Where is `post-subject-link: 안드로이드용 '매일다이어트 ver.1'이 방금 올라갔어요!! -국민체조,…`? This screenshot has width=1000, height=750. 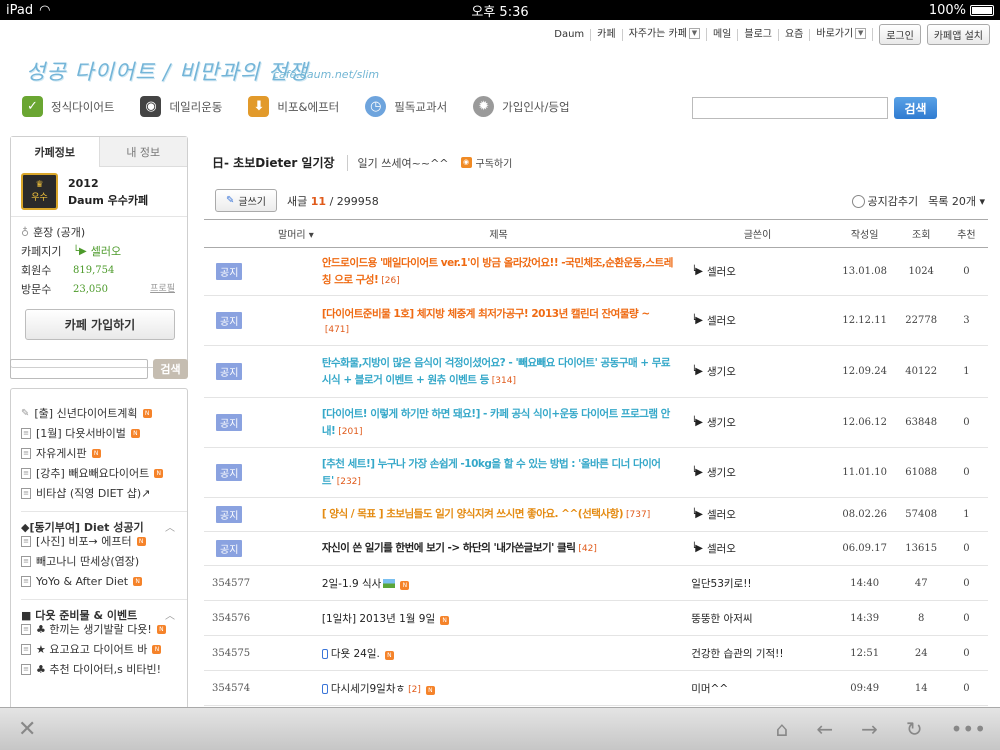
post-subject-link: 안드로이드용 '매일다이어트 ver.1'이 방금 올라갔어요!! -국민체조,… is located at coordinates (498, 271).